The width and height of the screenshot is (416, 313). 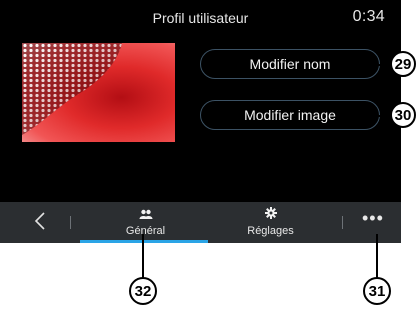 I want to click on tab-settings-label: Réglages, so click(x=270, y=231).